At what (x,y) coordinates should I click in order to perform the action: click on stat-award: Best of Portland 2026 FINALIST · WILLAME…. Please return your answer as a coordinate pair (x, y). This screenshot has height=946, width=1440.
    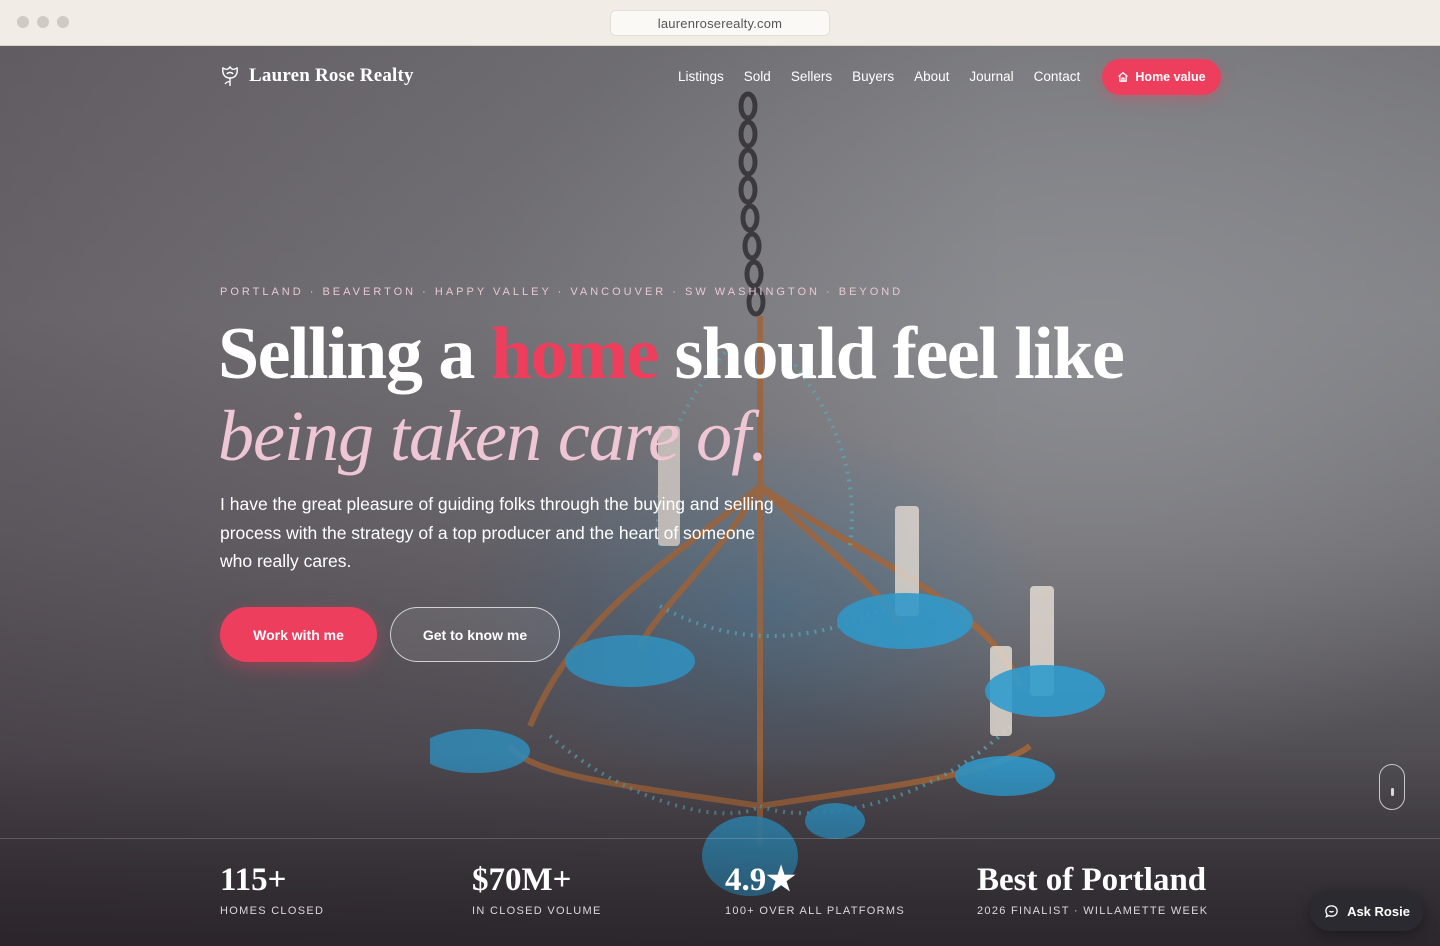
    Looking at the image, I should click on (1092, 889).